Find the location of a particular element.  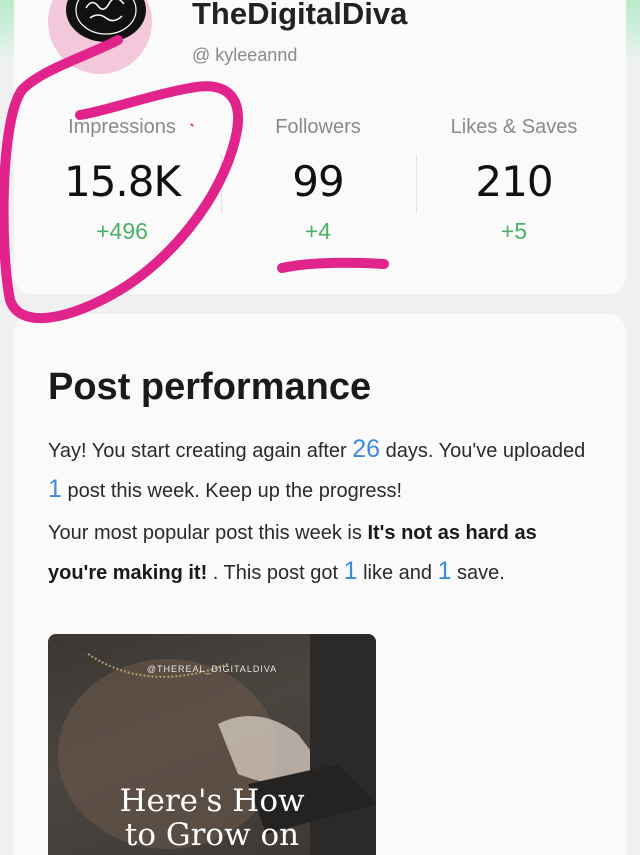

stat-delta: +4 is located at coordinates (318, 231).